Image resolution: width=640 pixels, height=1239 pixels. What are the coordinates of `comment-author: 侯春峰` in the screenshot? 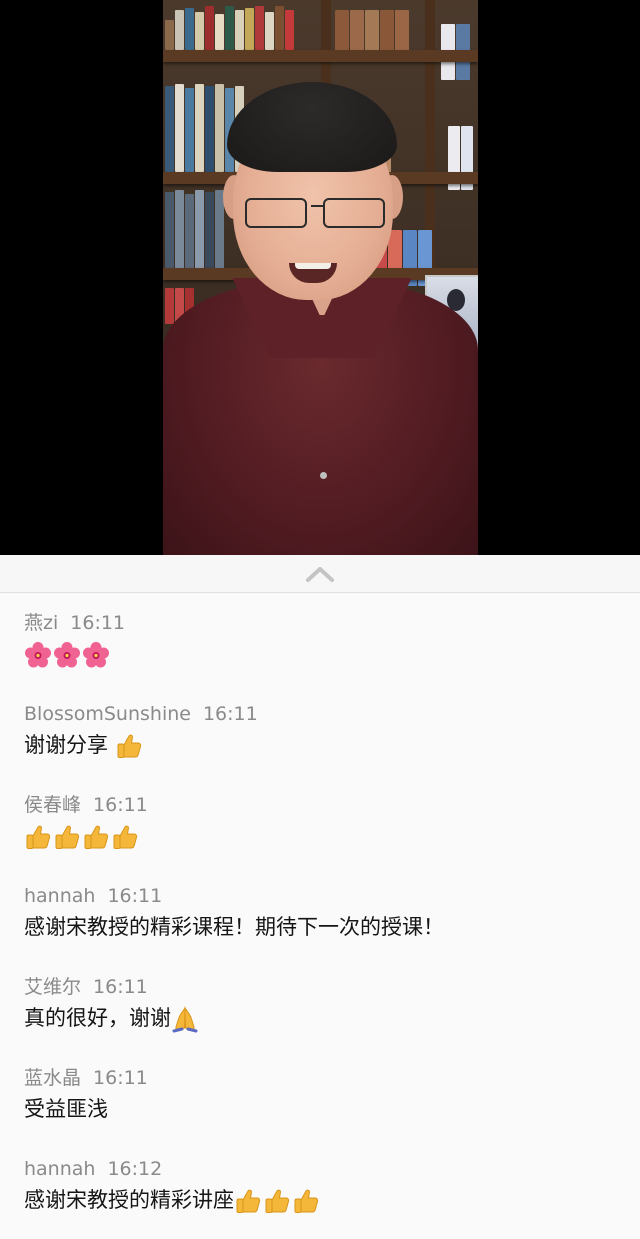 It's located at (53, 805).